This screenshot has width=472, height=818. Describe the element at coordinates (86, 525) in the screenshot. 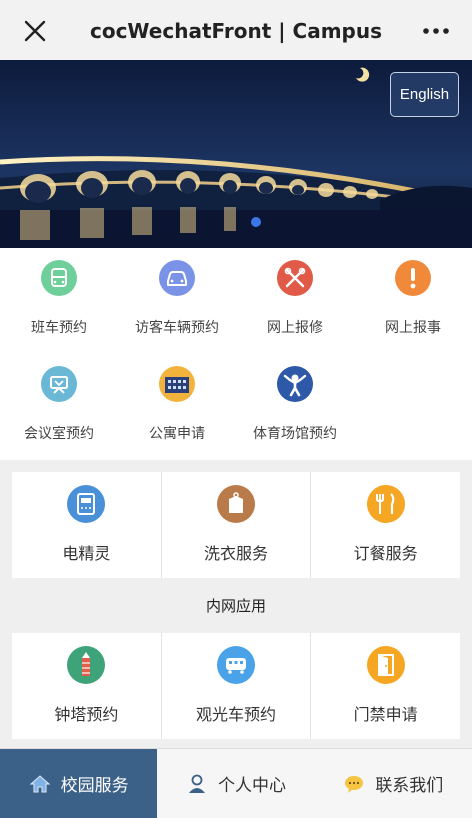

I see `card-electric: 电精灵` at that location.